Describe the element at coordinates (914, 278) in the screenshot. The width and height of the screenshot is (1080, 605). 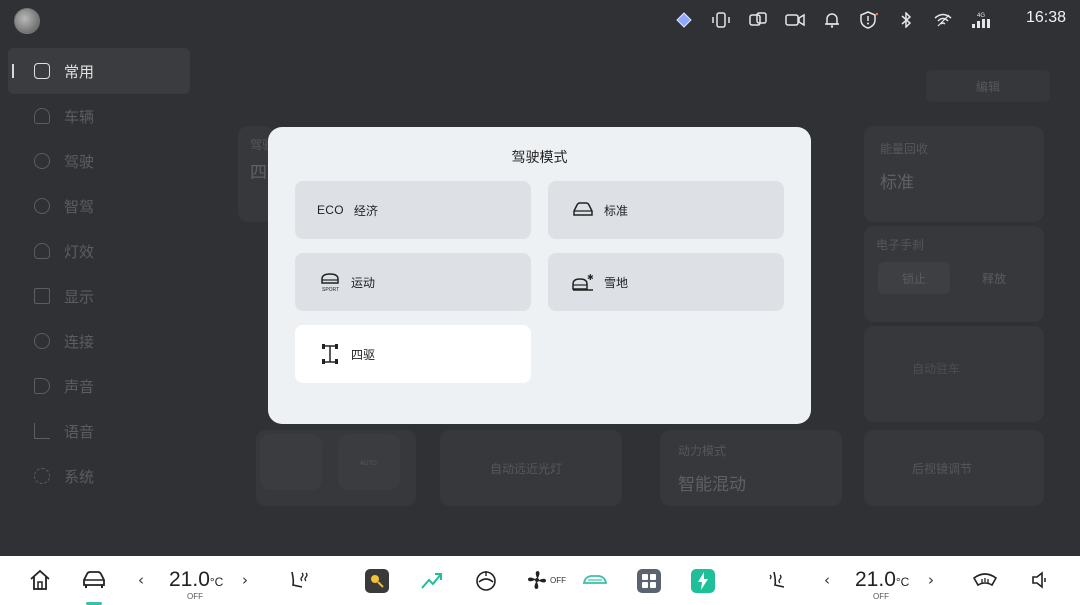
I see `lock-button: 锁止` at that location.